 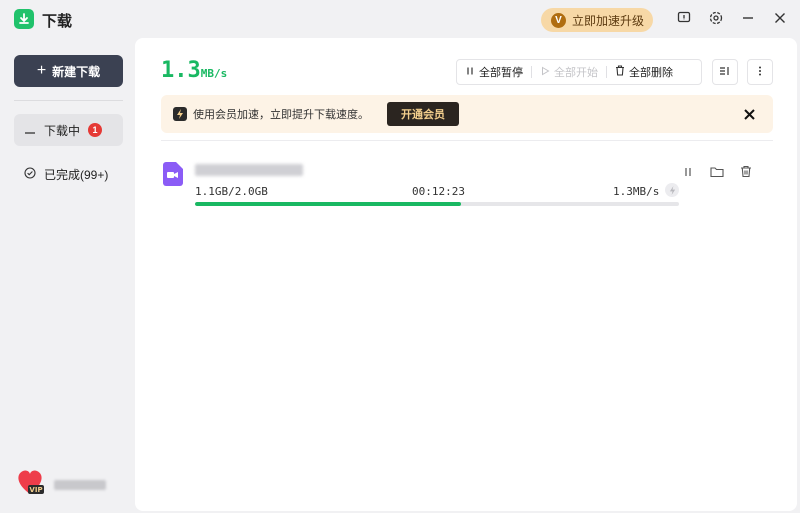 I want to click on speed-value: 1.3, so click(x=181, y=70).